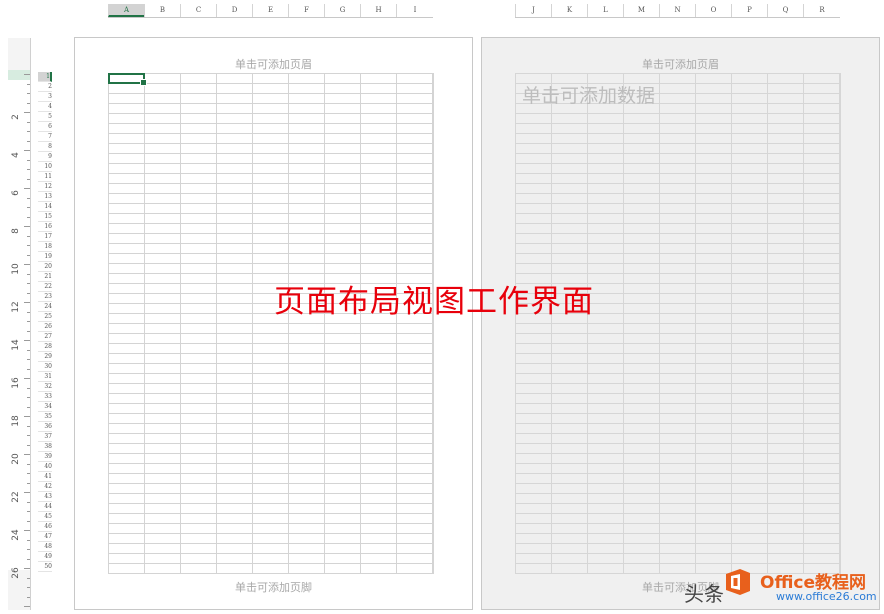 The width and height of the screenshot is (884, 614). I want to click on footer-placeholder: 单击可添加页脚, so click(273, 587).